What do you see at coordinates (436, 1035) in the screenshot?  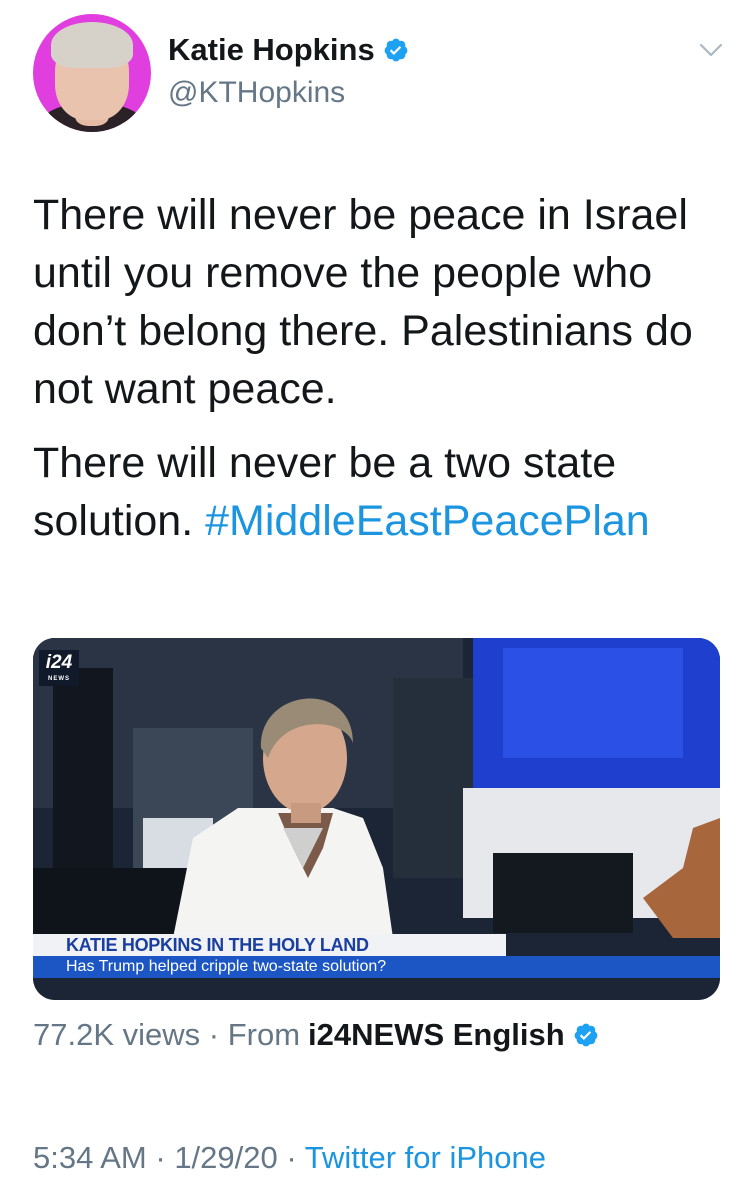 I see `source-account-link: i24NEWS English` at bounding box center [436, 1035].